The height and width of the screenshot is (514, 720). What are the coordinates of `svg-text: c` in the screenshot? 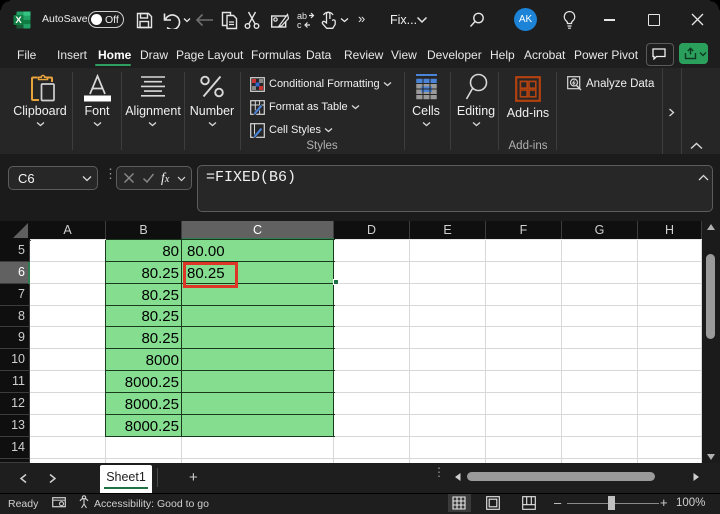 It's located at (299, 25).